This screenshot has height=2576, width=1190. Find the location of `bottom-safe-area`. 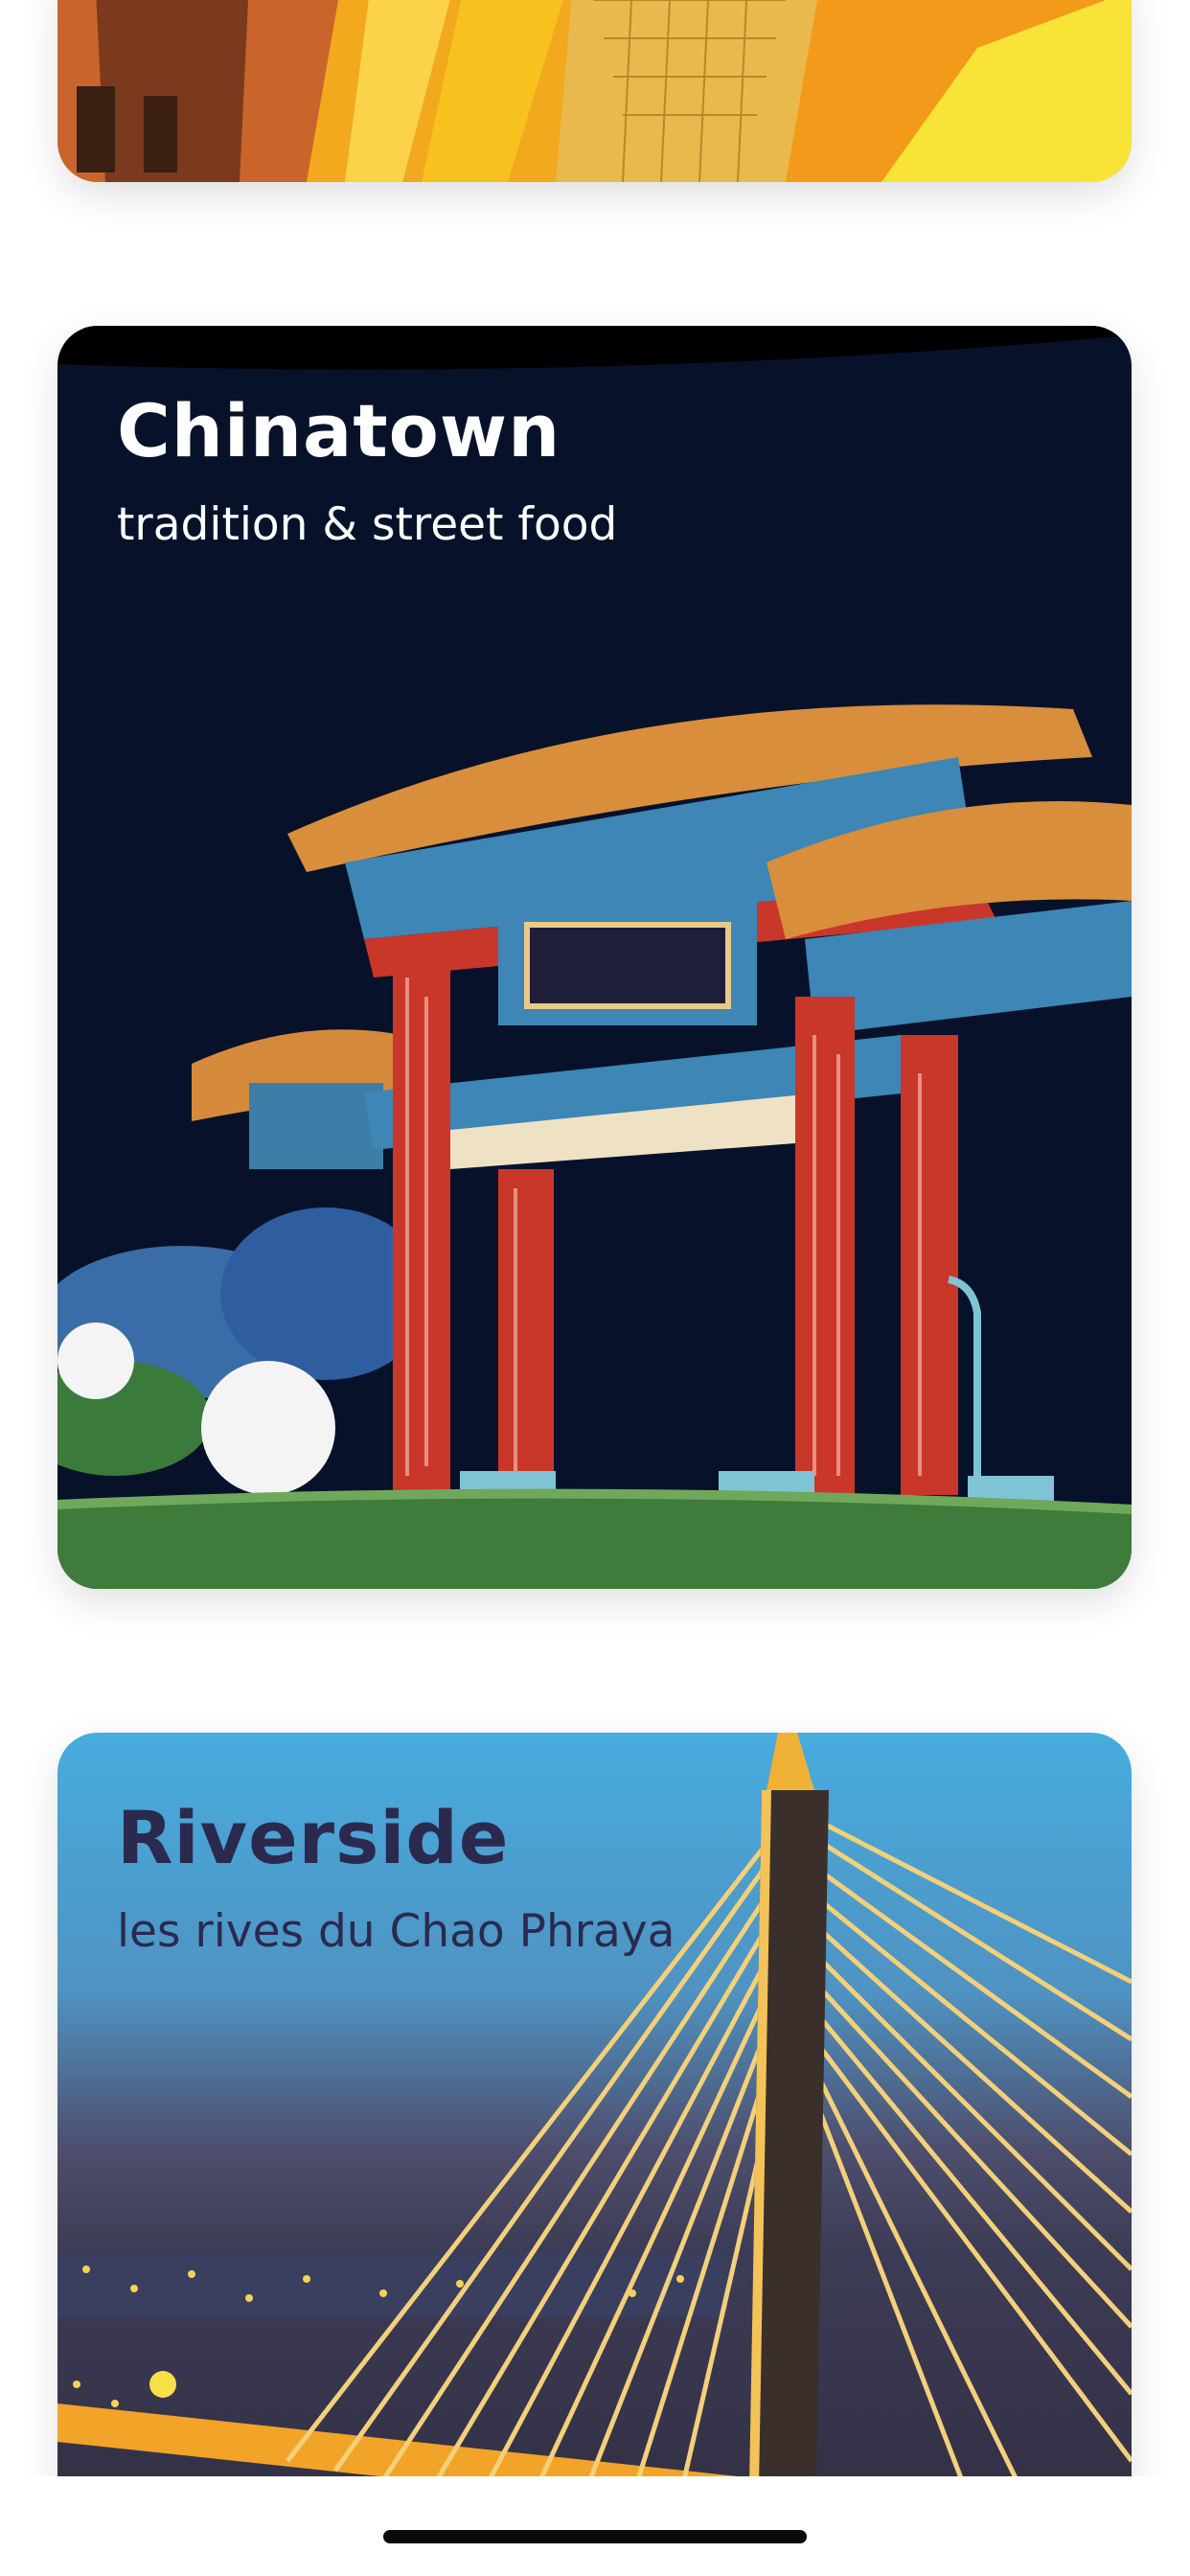

bottom-safe-area is located at coordinates (595, 2526).